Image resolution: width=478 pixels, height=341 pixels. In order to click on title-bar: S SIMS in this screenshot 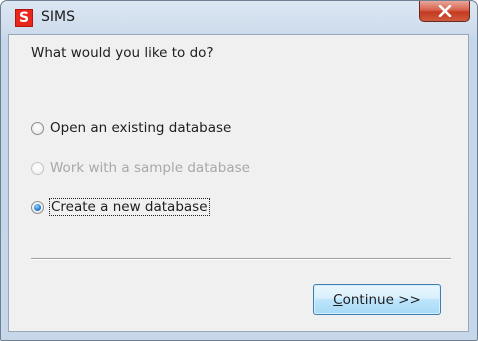, I will do `click(239, 18)`.